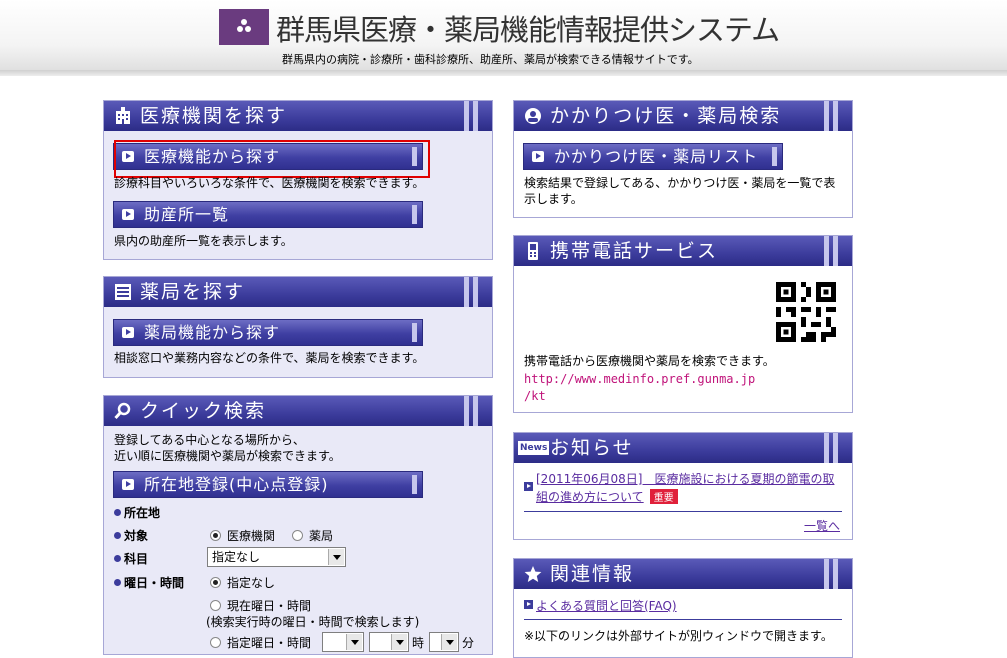 Image resolution: width=1007 pixels, height=658 pixels. I want to click on related-panel-title: 関連情報, so click(683, 574).